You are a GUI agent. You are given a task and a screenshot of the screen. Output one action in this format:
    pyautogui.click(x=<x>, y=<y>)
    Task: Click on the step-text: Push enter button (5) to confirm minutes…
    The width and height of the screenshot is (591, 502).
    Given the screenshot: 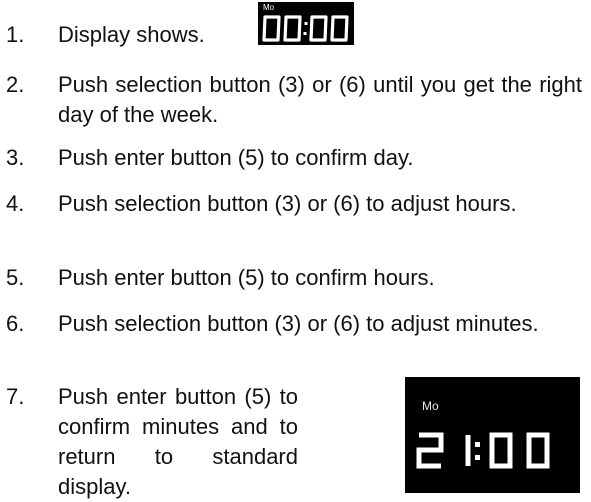 What is the action you would take?
    pyautogui.click(x=178, y=441)
    